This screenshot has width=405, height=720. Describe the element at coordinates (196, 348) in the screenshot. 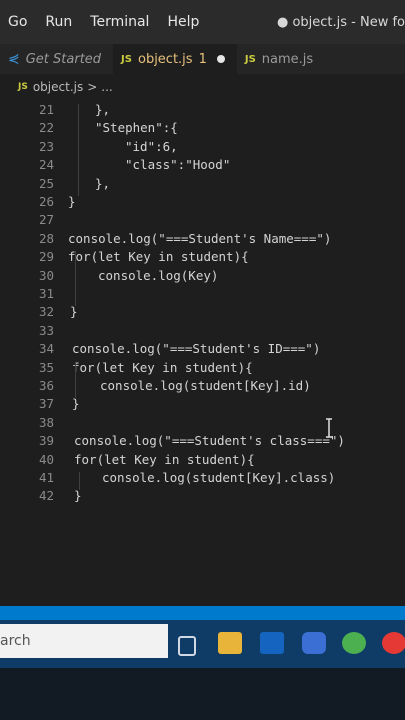

I see `code-line: console.log("===Student's ID===")` at that location.